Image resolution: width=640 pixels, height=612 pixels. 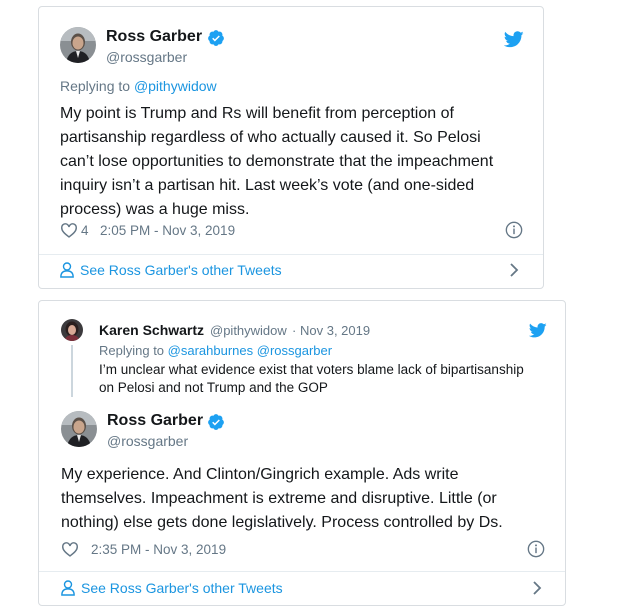 What do you see at coordinates (250, 350) in the screenshot?
I see `reply-target-link: @sarahburnes @rossgarber` at bounding box center [250, 350].